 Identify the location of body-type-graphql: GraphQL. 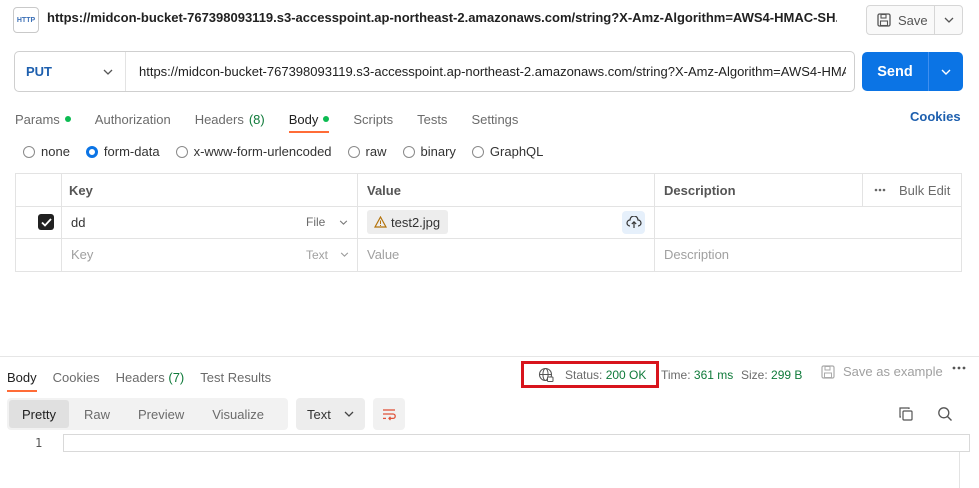
(507, 151).